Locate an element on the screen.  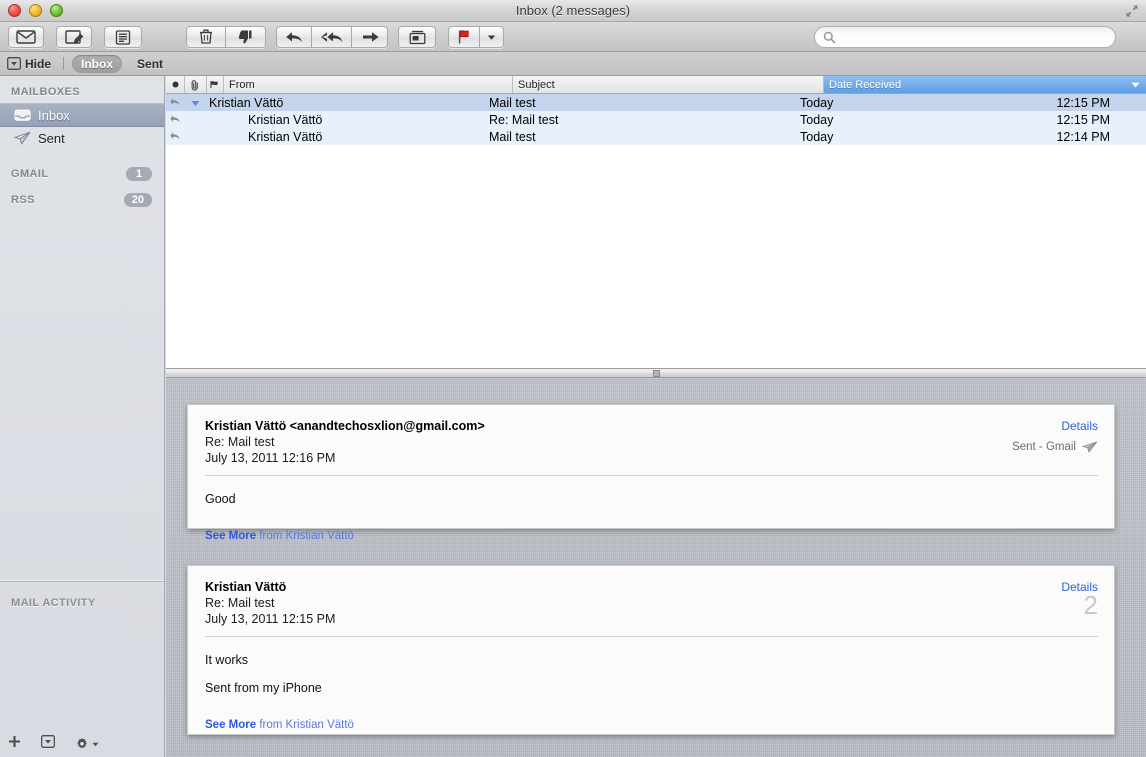
table-row: Kristian Vättö Mail test Today 12:15 PM is located at coordinates (656, 102).